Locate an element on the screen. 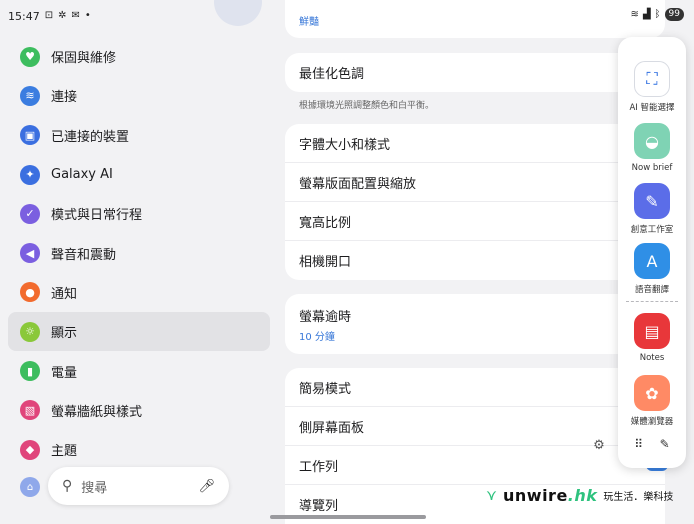 The image size is (694, 524). sidebar-item-label: 主題 is located at coordinates (64, 452).